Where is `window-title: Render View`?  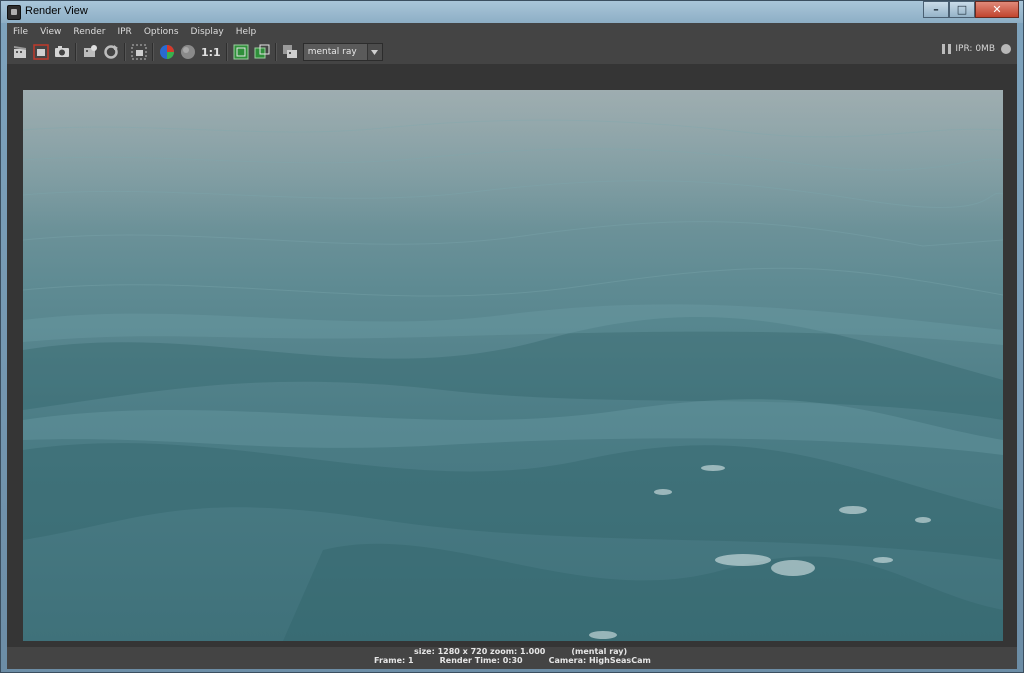 window-title: Render View is located at coordinates (56, 11).